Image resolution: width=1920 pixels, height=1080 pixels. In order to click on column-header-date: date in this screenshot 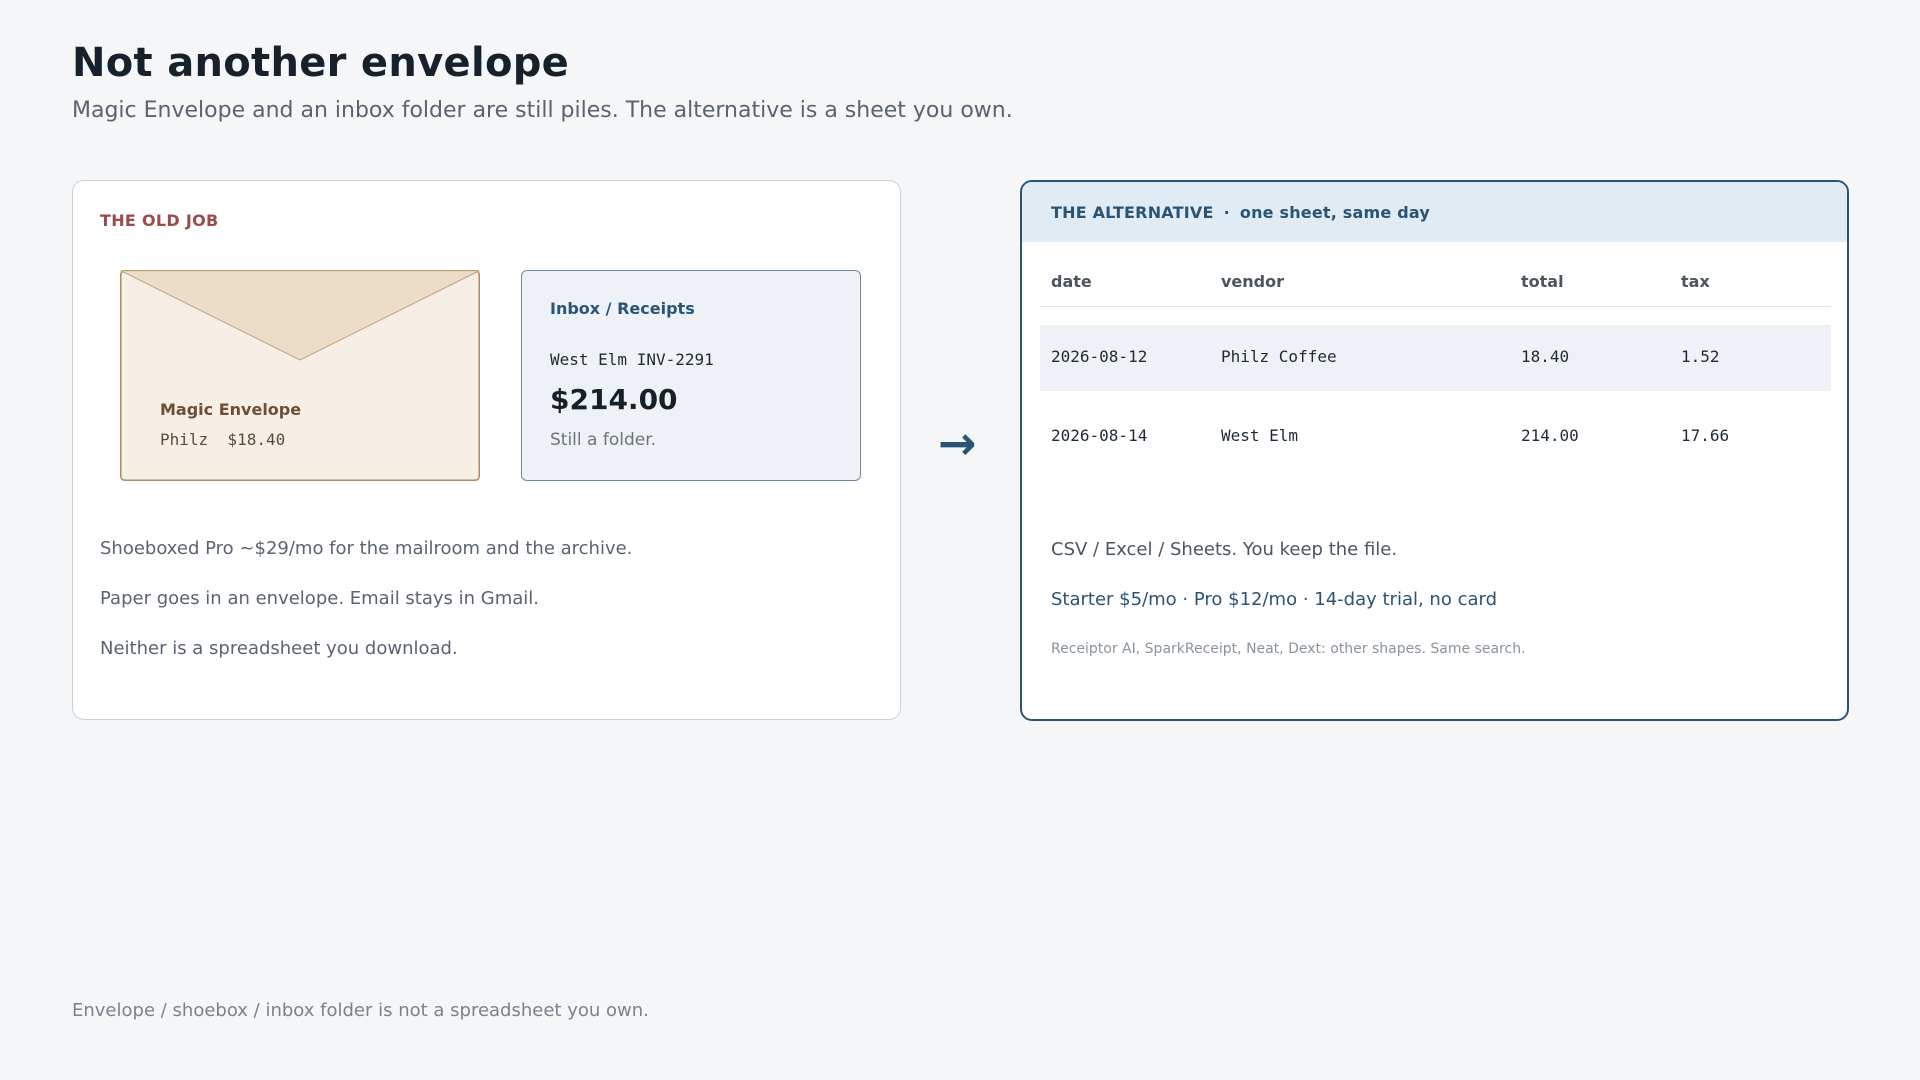, I will do `click(1071, 281)`.